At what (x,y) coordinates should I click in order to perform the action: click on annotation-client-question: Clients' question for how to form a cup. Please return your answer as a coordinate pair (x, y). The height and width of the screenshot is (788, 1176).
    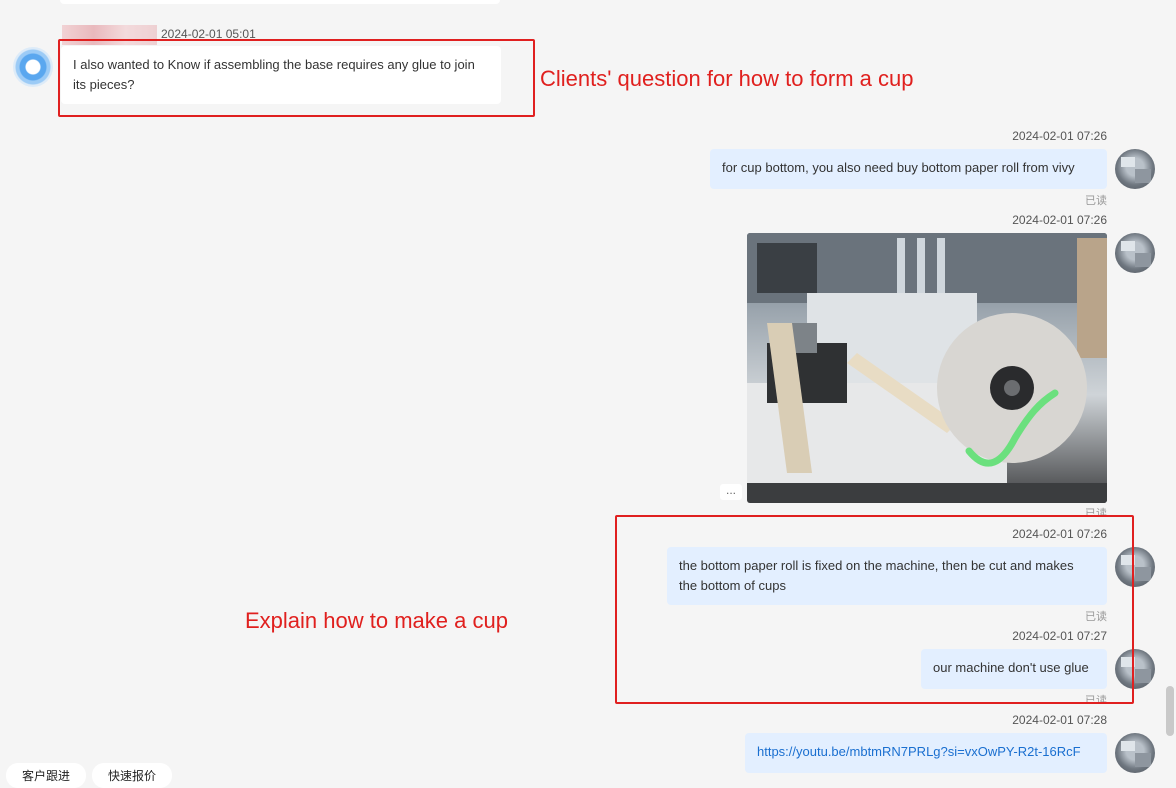
    Looking at the image, I should click on (727, 78).